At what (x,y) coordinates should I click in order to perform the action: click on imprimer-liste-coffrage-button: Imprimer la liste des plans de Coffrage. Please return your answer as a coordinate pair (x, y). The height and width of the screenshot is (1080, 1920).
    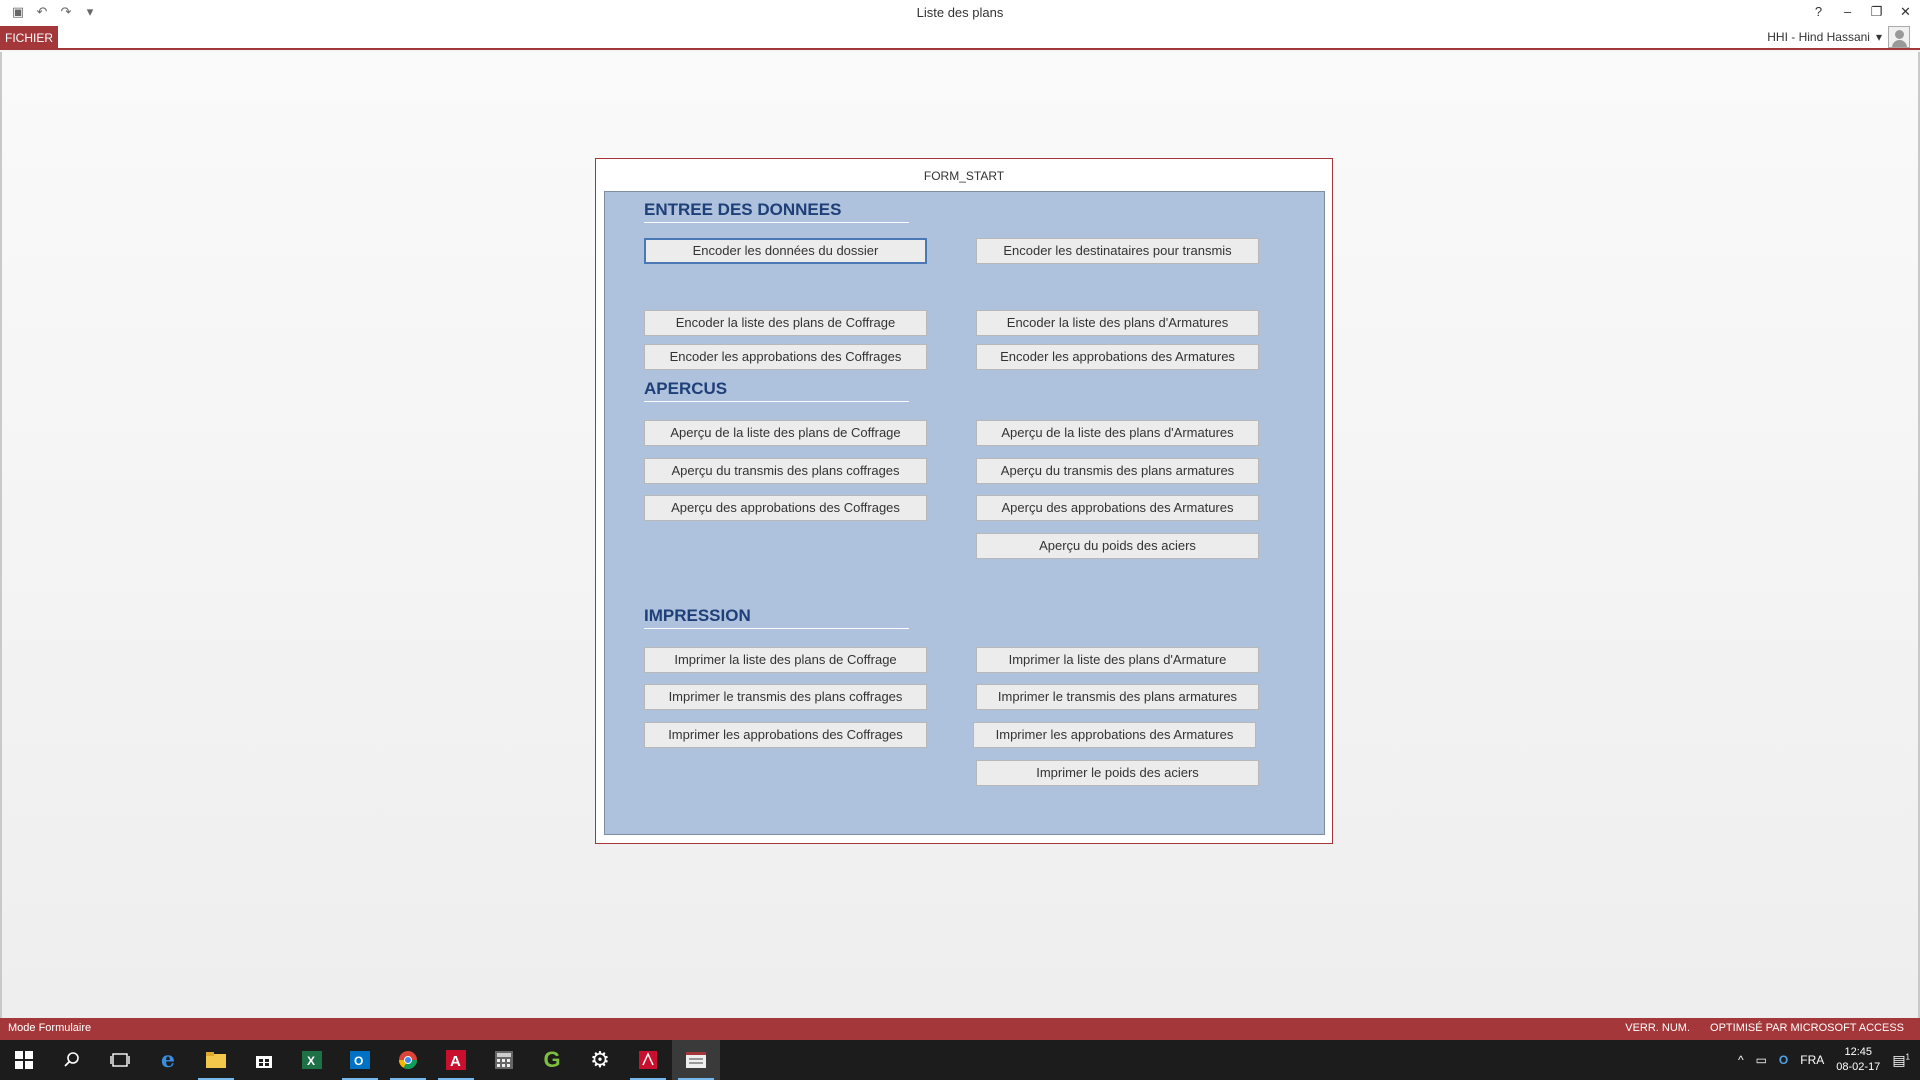
    Looking at the image, I should click on (785, 660).